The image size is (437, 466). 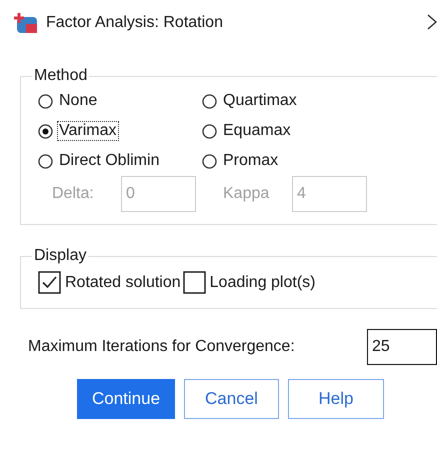 I want to click on checkbox-option: Loading plot(s), so click(x=249, y=282).